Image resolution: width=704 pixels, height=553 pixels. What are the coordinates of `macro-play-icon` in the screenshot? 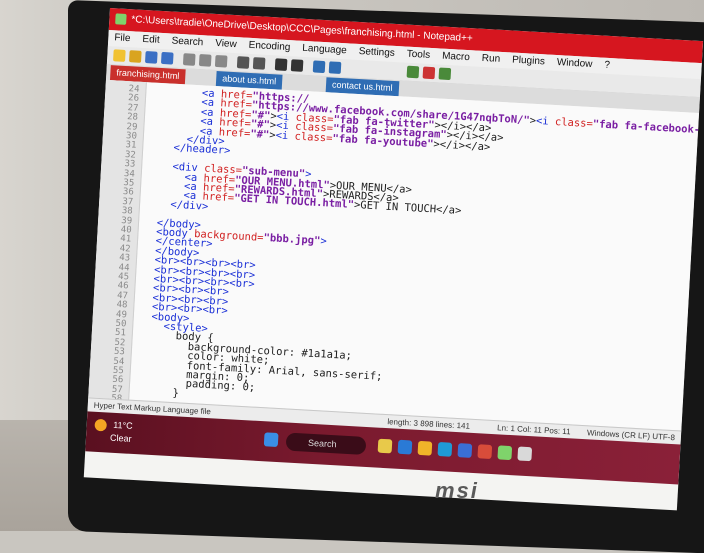 It's located at (445, 74).